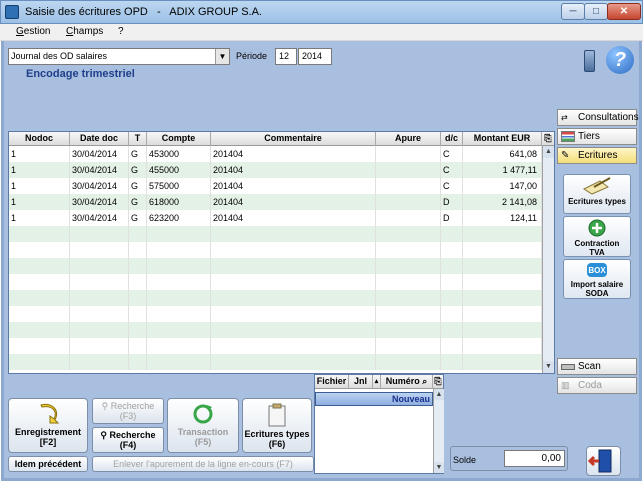 The height and width of the screenshot is (481, 643). I want to click on scroll-down-icon: ▼, so click(439, 467).